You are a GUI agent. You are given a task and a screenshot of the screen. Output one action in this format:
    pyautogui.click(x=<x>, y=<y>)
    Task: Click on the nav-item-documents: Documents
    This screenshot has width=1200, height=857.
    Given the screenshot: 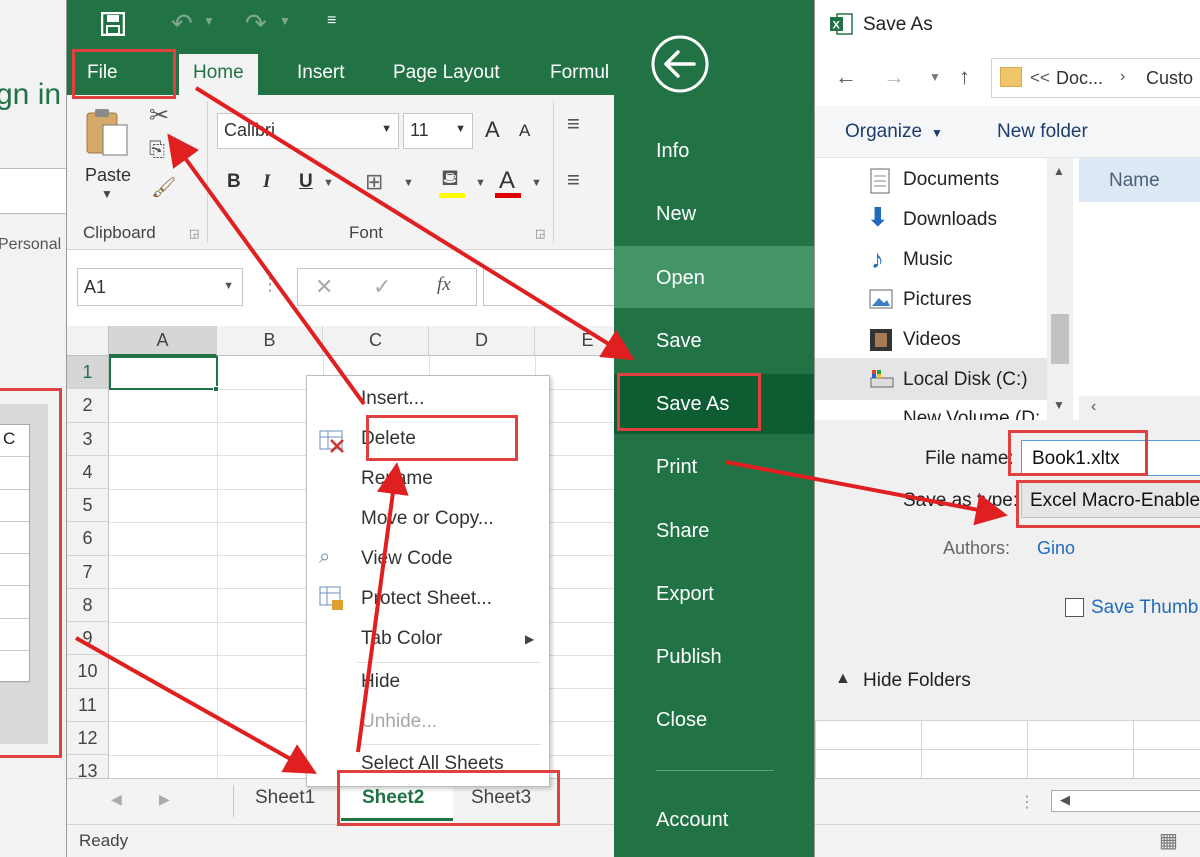 What is the action you would take?
    pyautogui.click(x=951, y=180)
    